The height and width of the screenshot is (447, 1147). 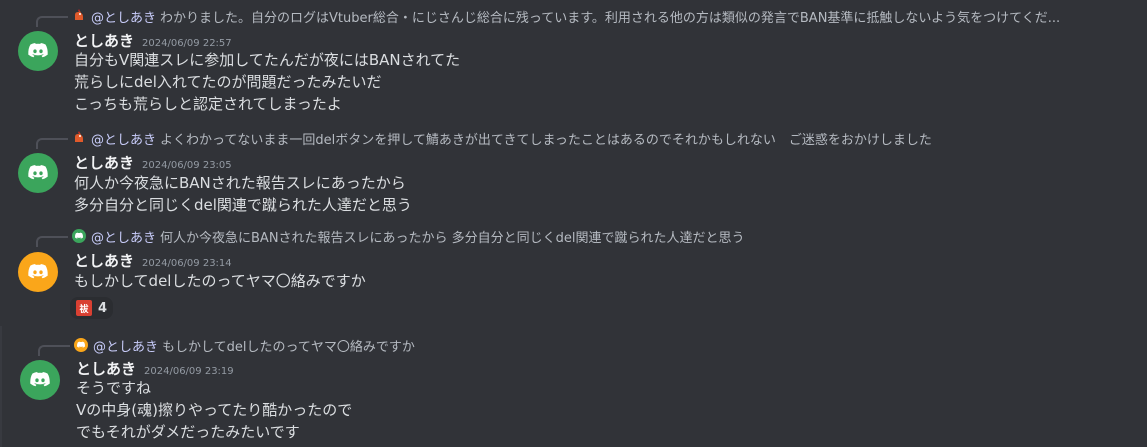 What do you see at coordinates (84, 308) in the screenshot?
I see `reaction-emoji-icon: 祓` at bounding box center [84, 308].